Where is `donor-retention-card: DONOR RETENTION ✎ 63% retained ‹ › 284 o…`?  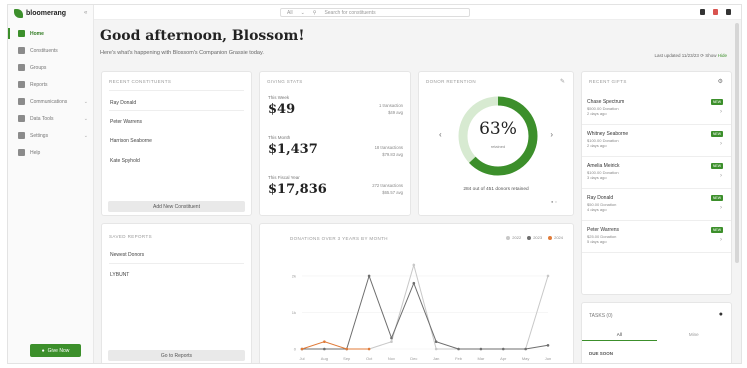 donor-retention-card: DONOR RETENTION ✎ 63% retained ‹ › 284 o… is located at coordinates (496, 143).